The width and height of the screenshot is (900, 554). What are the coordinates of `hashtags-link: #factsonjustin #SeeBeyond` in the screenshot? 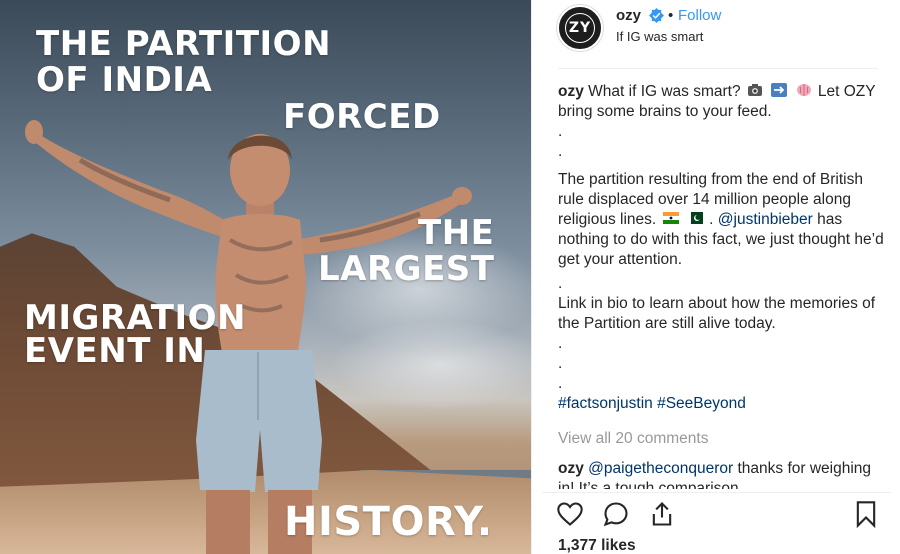 It's located at (723, 404).